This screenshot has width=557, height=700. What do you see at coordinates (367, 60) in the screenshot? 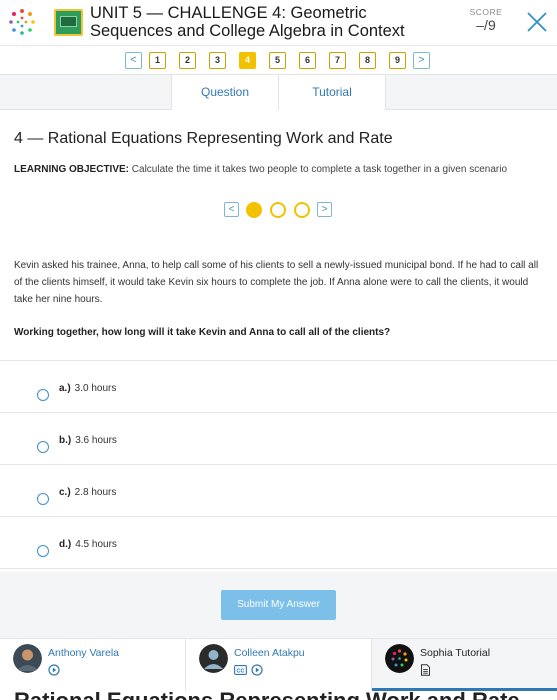
I see `page-button-8: 8` at bounding box center [367, 60].